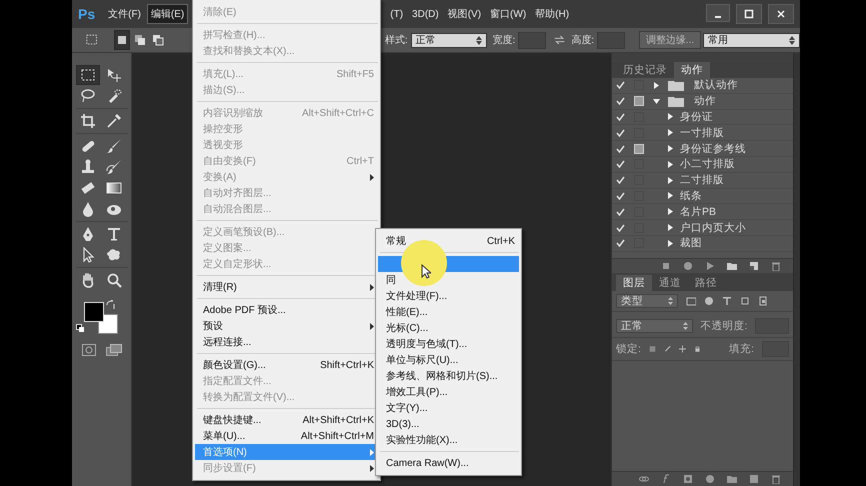 The height and width of the screenshot is (486, 866). Describe the element at coordinates (692, 70) in the screenshot. I see `panel-tab: 动作` at that location.